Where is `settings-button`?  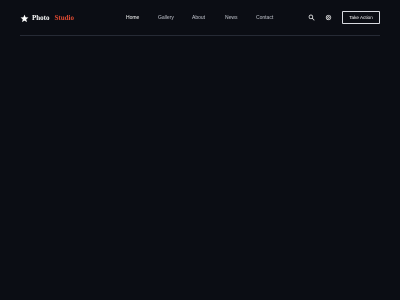
settings-button is located at coordinates (328, 17).